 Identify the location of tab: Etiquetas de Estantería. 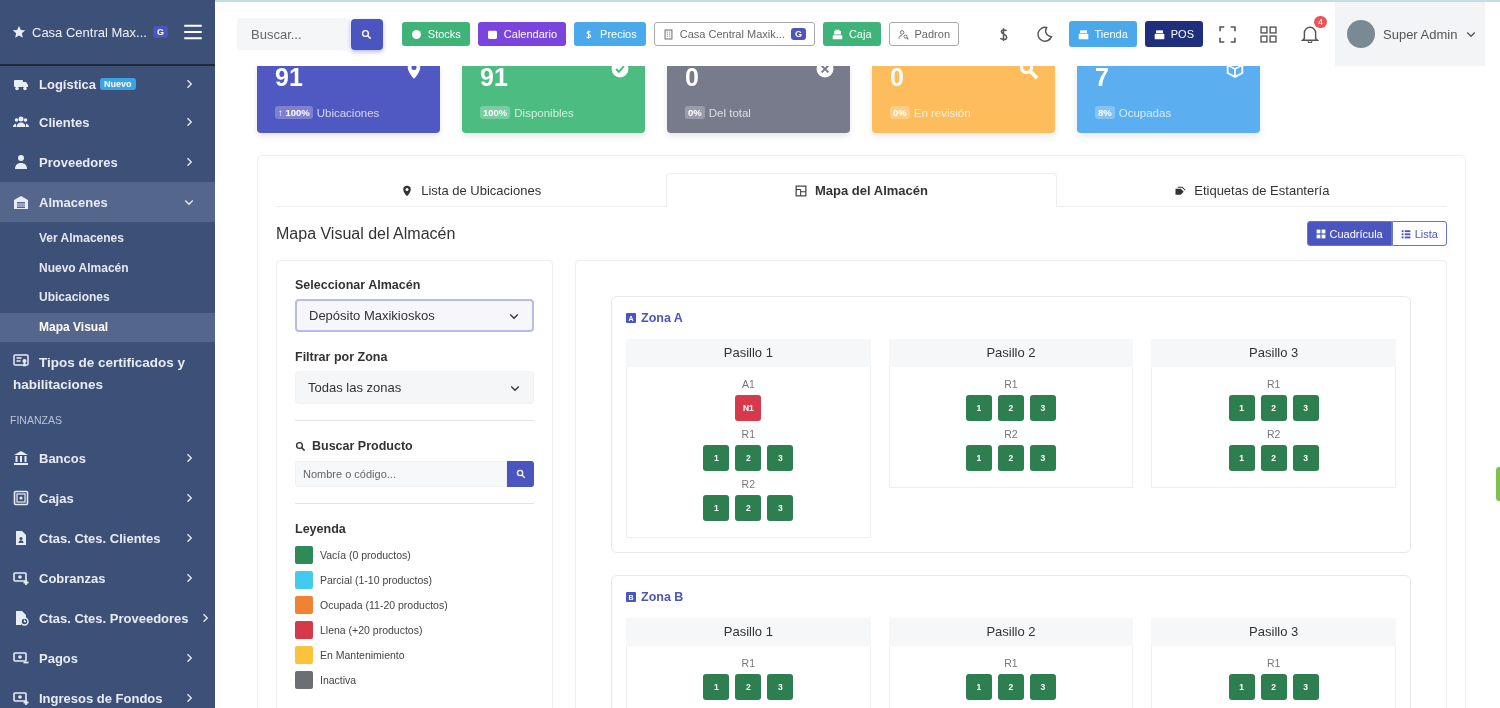
(1251, 190).